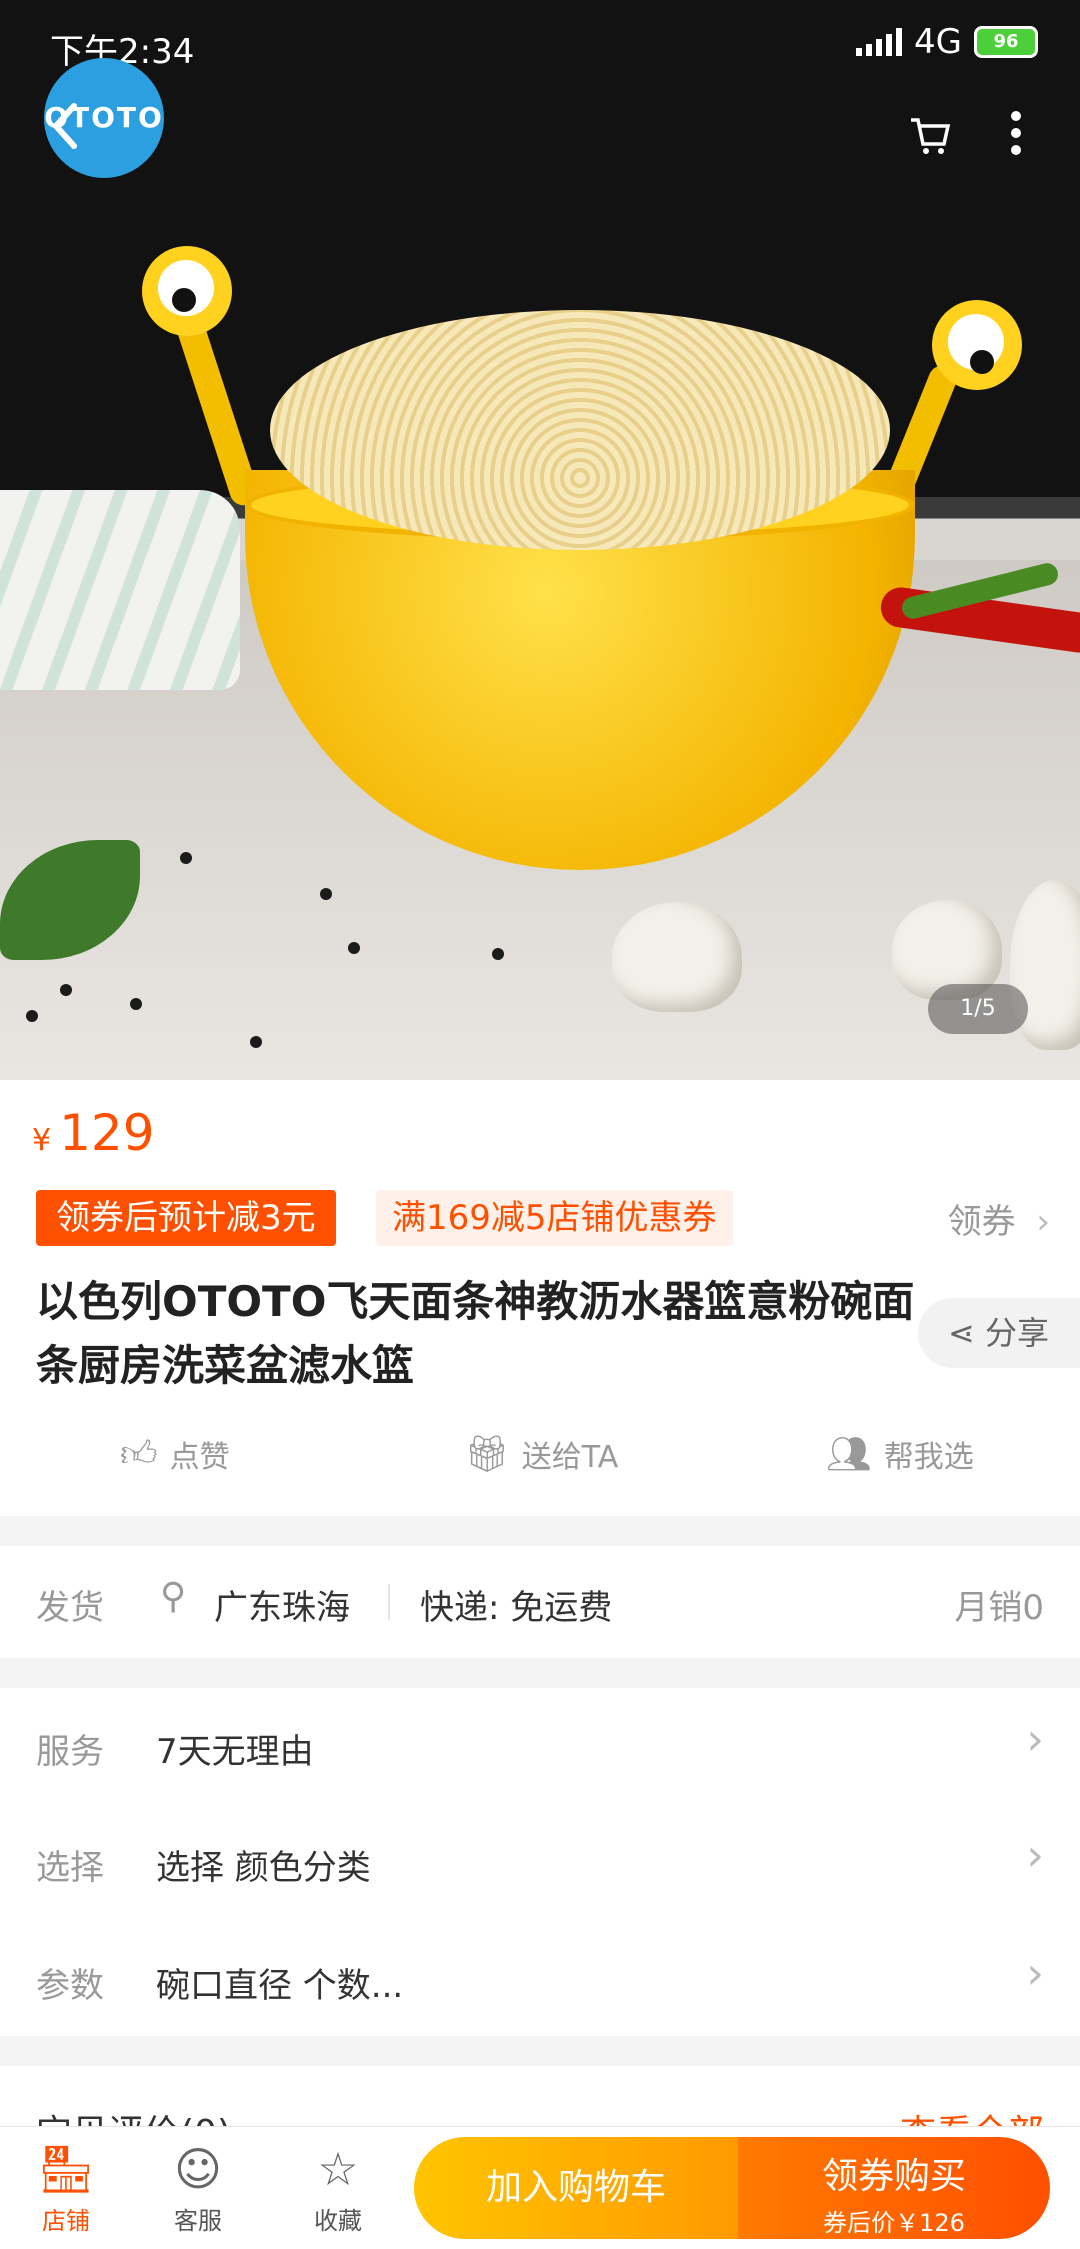  Describe the element at coordinates (338, 2169) in the screenshot. I see `star-icon: ☆` at that location.